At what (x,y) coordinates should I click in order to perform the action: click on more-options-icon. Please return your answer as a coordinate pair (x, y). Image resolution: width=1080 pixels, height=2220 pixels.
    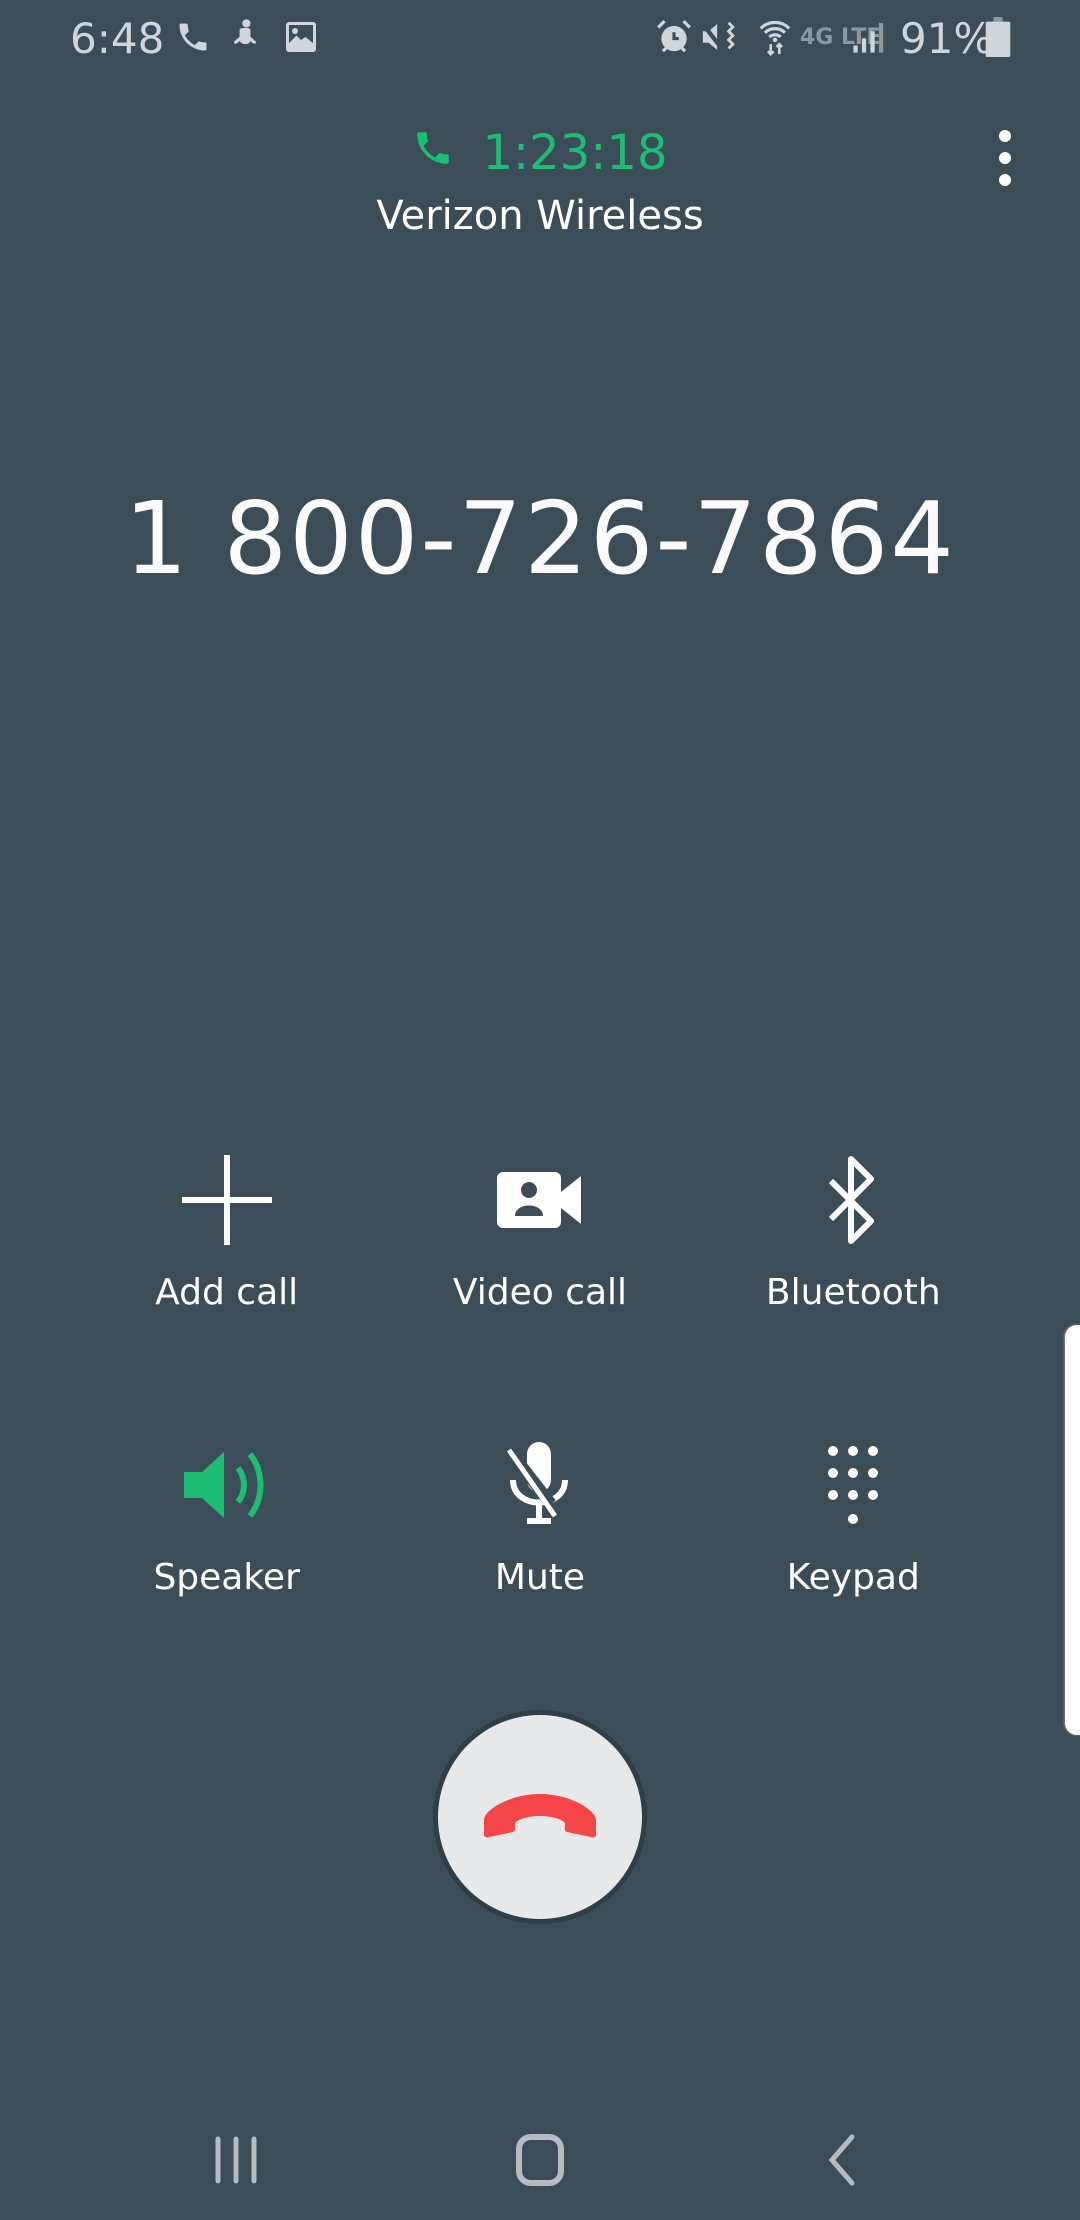
    Looking at the image, I should click on (1005, 136).